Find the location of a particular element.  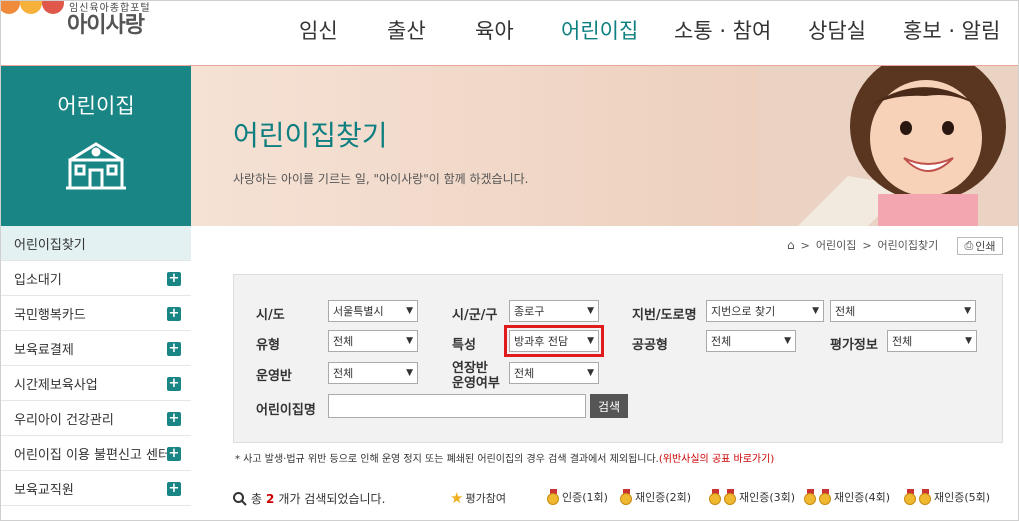

sidebar-item-label: 어린이집 이용 불편신고 센터 is located at coordinates (92, 455).